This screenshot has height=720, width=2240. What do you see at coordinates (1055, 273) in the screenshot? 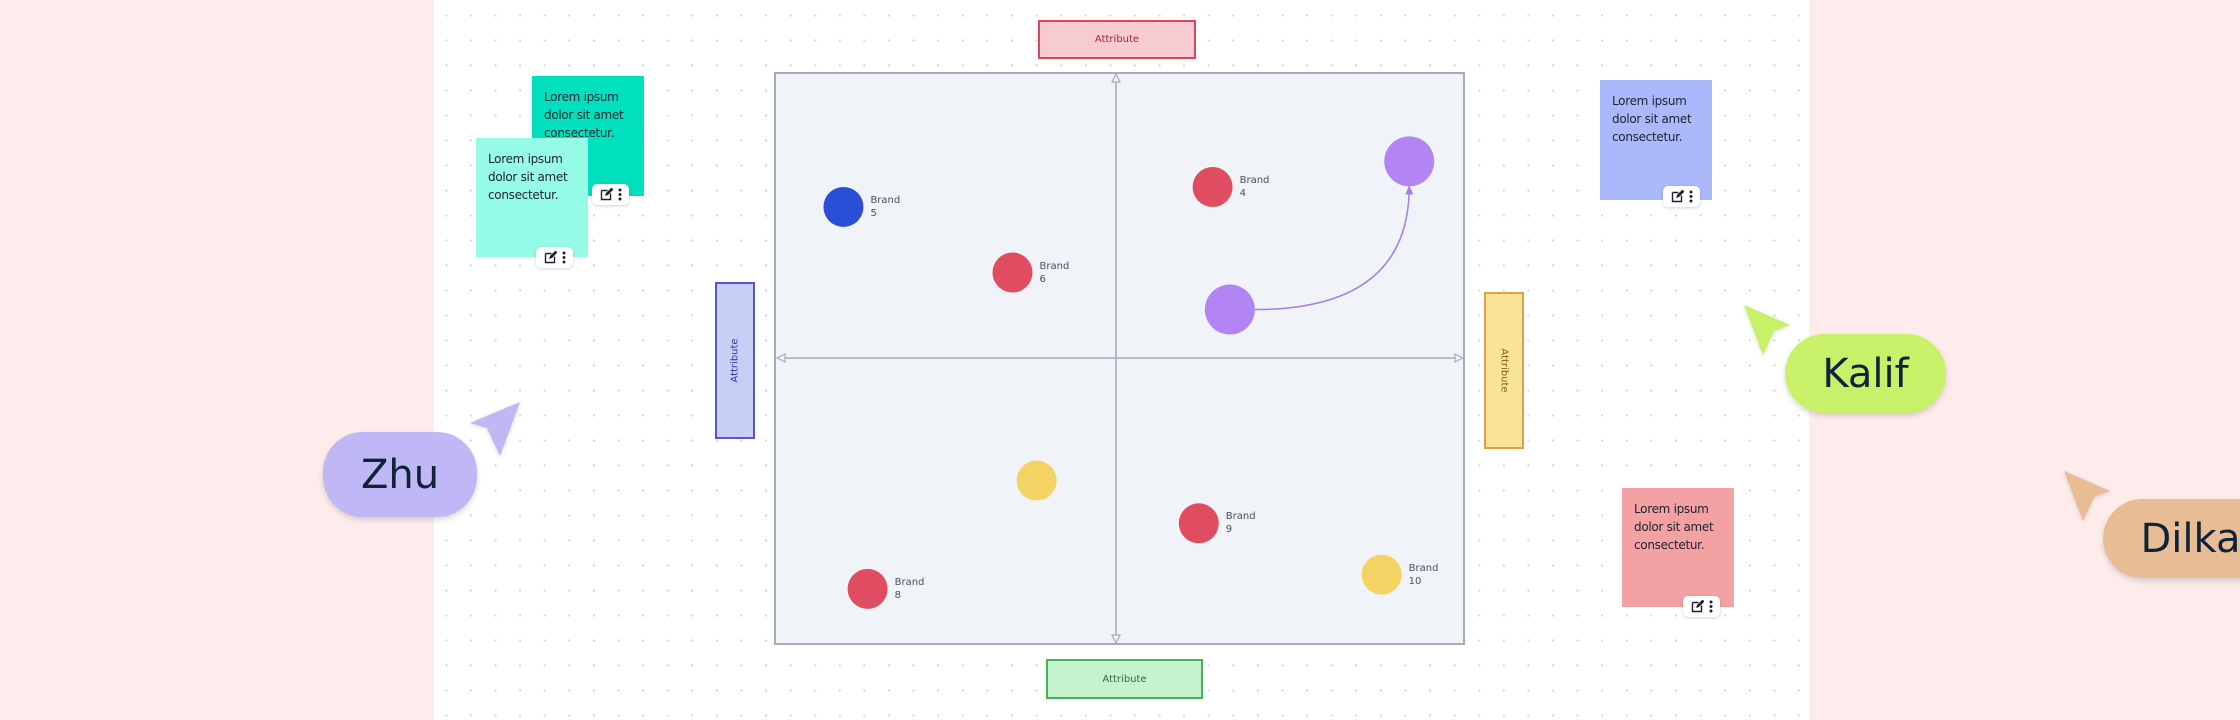
I see `brand-label: Brand 6` at bounding box center [1055, 273].